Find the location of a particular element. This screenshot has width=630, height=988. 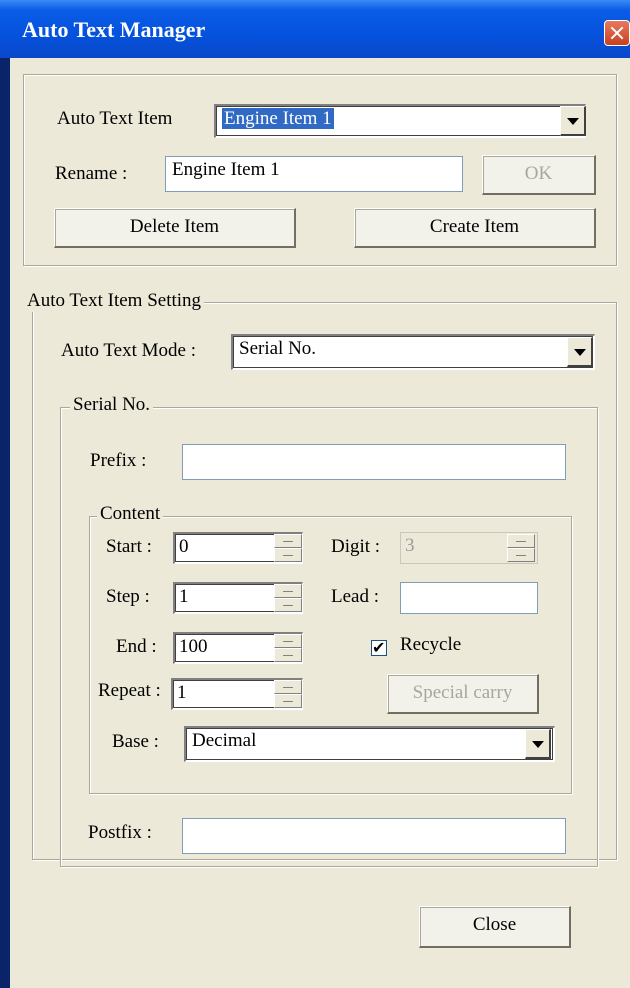

base-select: Decimal is located at coordinates (369, 744).